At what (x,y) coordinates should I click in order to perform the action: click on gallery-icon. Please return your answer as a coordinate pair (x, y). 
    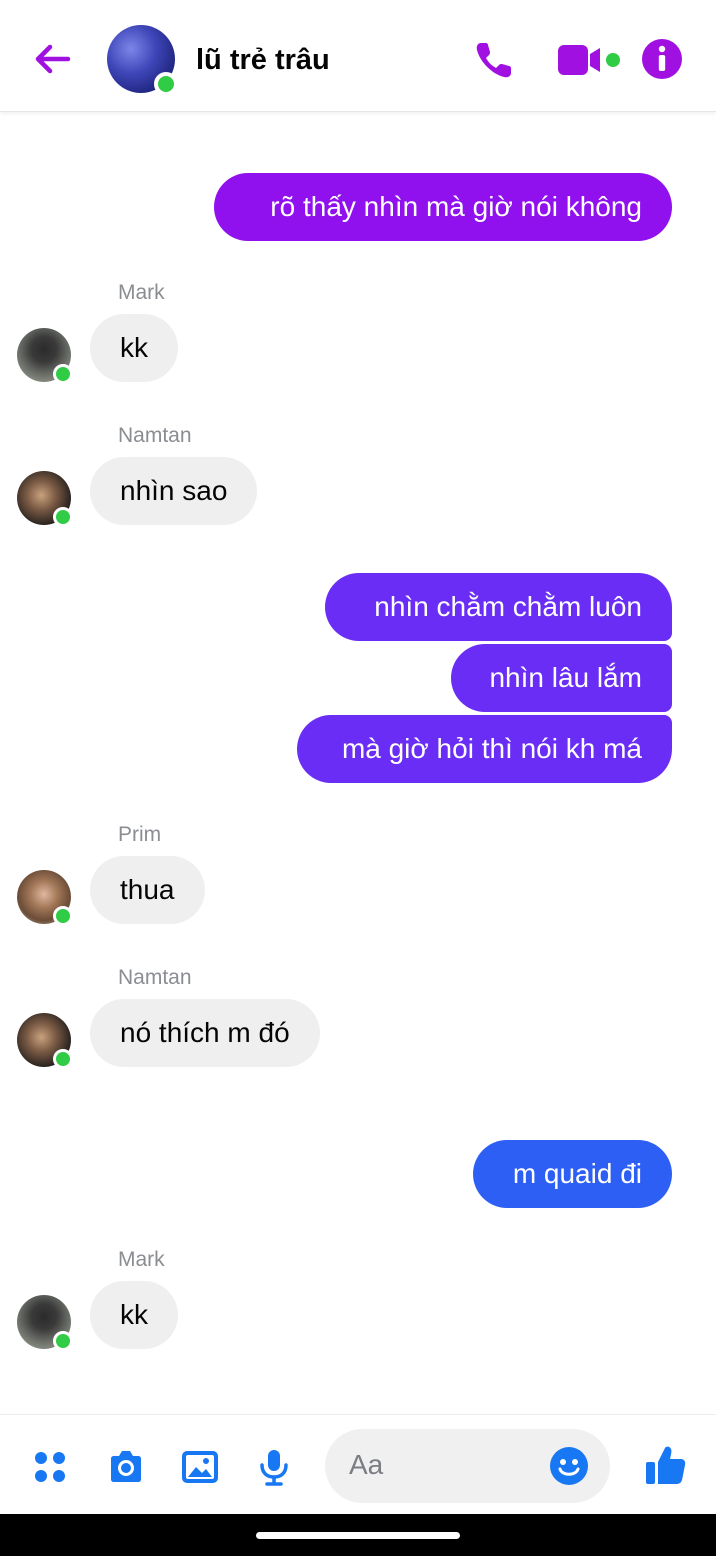
    Looking at the image, I should click on (200, 1467).